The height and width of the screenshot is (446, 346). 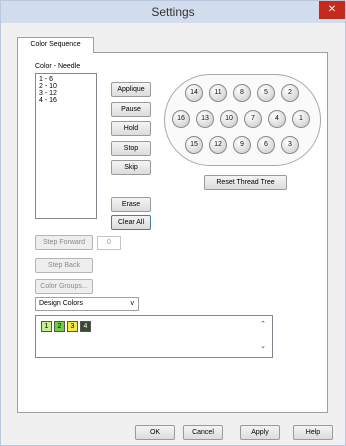 What do you see at coordinates (203, 432) in the screenshot?
I see `cancel-button: Cancel` at bounding box center [203, 432].